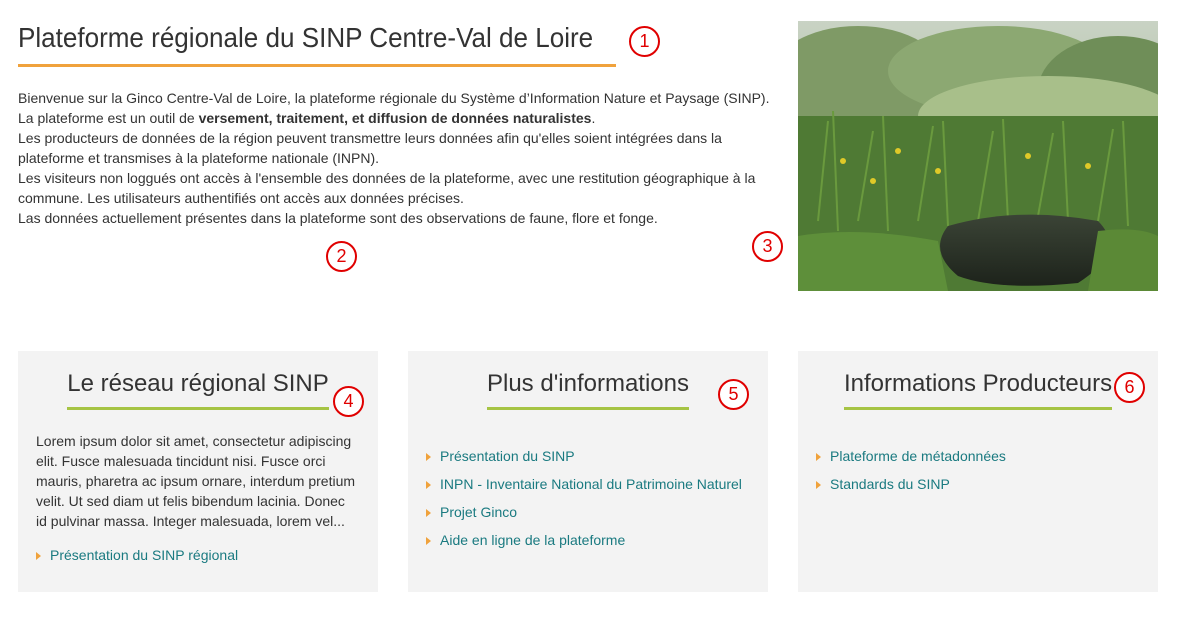 This screenshot has width=1179, height=631. I want to click on card-reseau-links: Présentation du SINP régional, so click(137, 555).